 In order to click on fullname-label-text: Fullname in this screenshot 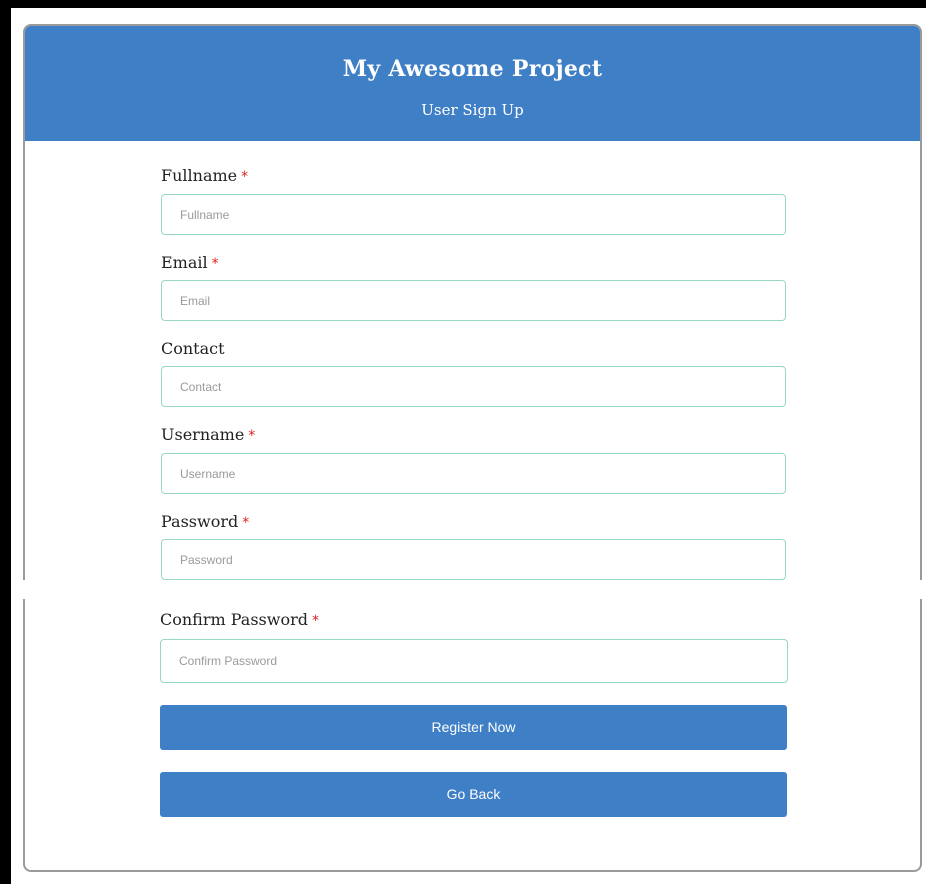, I will do `click(199, 175)`.